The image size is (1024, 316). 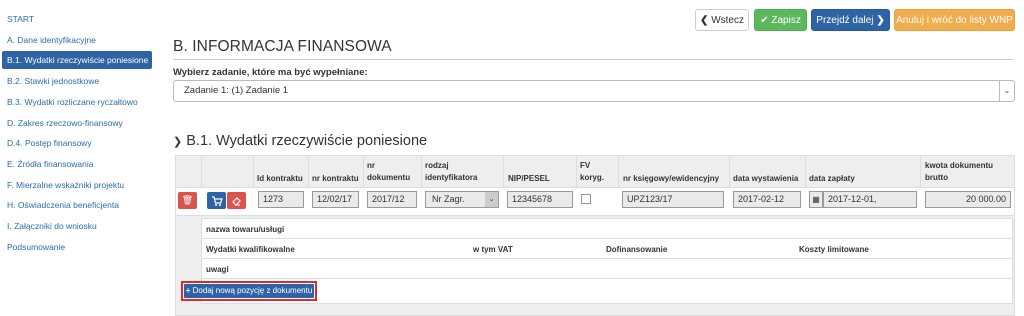 I want to click on add-item-button-inner: + Dodaj nową pozycję z dokumentu, so click(x=249, y=291).